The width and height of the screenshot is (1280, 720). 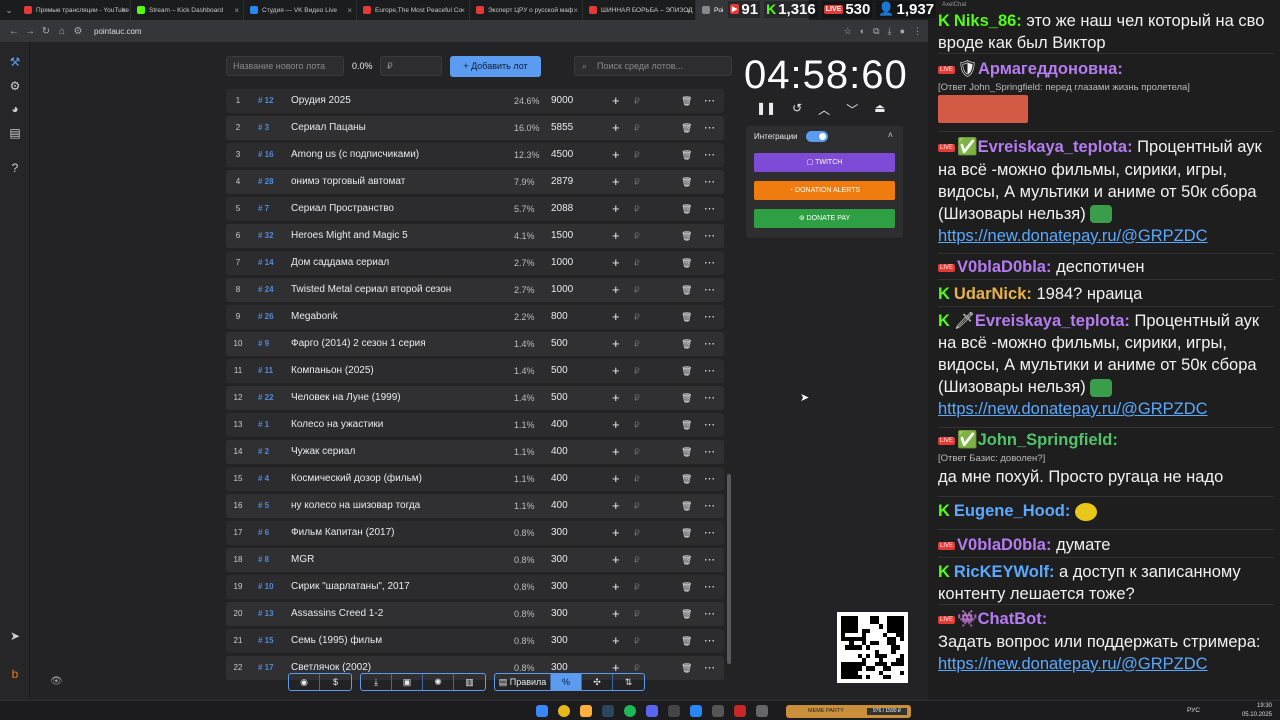 What do you see at coordinates (559, 371) in the screenshot?
I see `lot-amount: 500` at bounding box center [559, 371].